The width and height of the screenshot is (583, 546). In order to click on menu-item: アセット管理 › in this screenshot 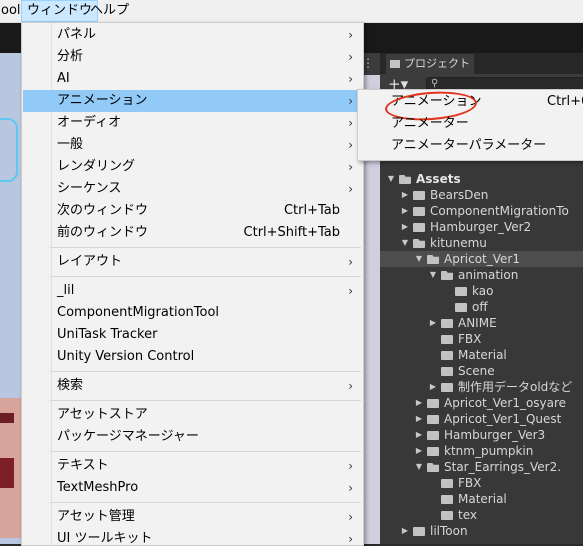, I will do `click(192, 517)`.